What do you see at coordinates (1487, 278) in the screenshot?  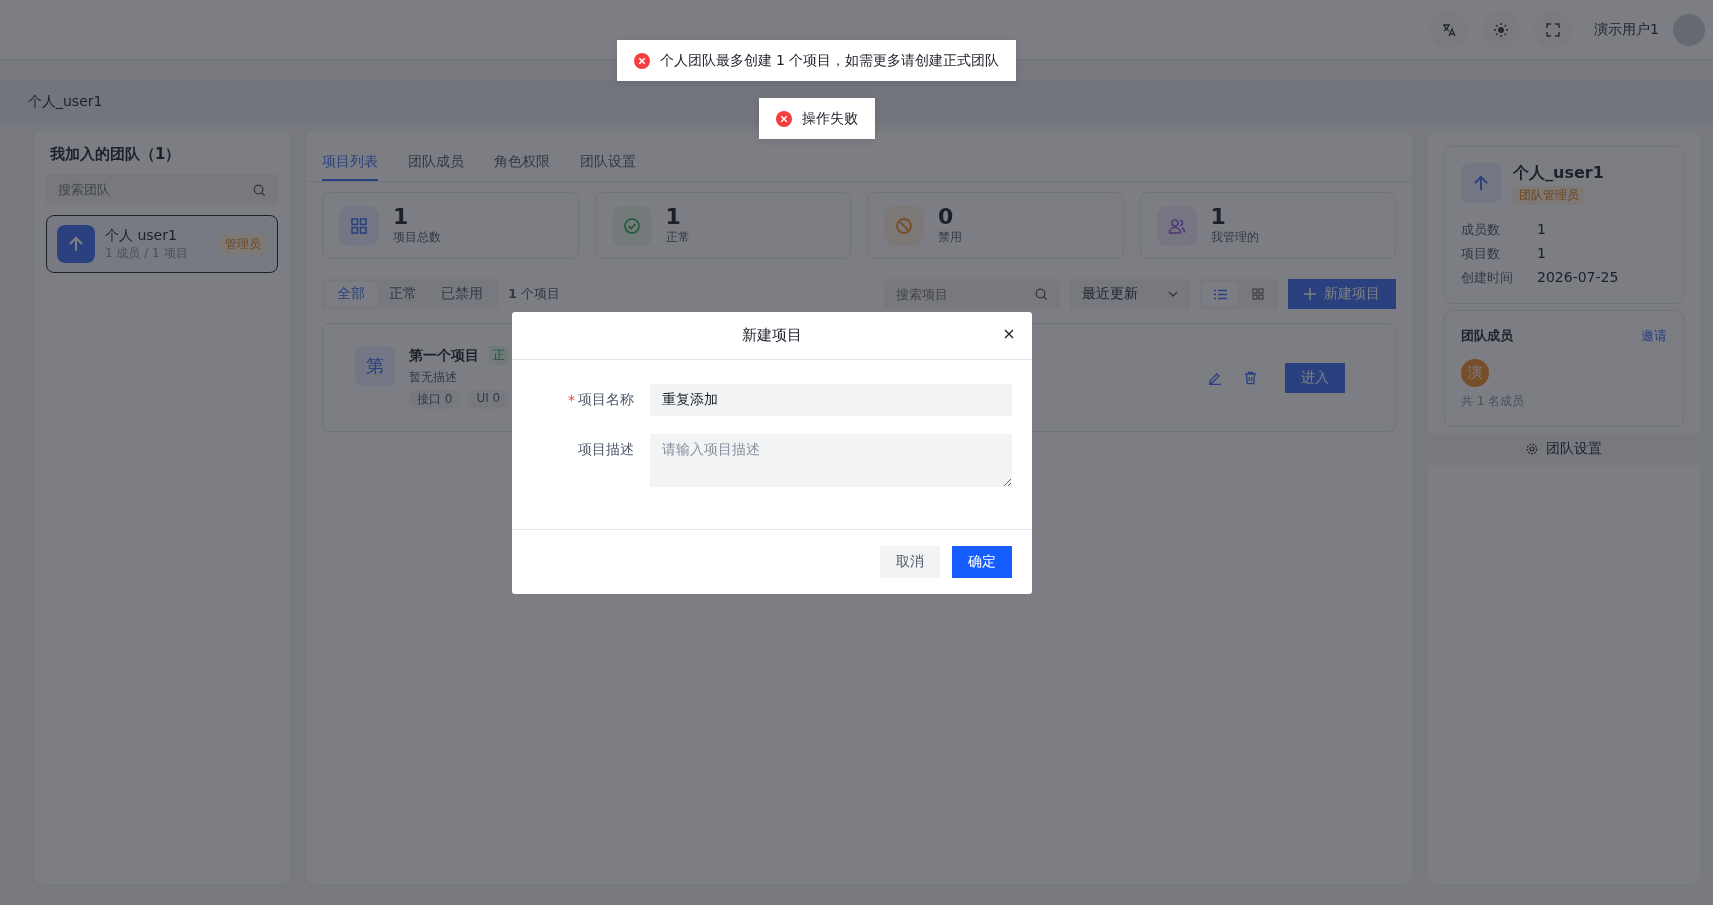 I see `info-label: 创建时间` at bounding box center [1487, 278].